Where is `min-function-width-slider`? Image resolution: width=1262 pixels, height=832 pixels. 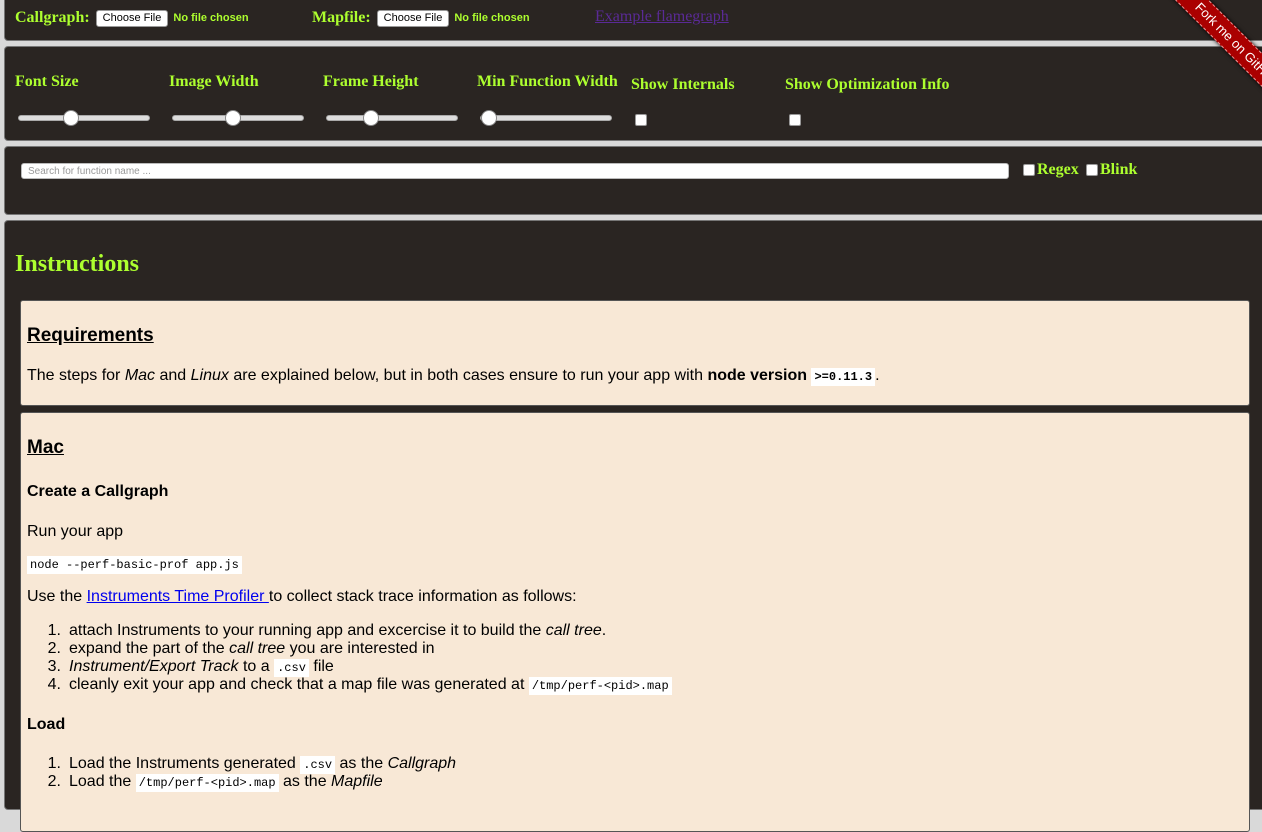 min-function-width-slider is located at coordinates (546, 118).